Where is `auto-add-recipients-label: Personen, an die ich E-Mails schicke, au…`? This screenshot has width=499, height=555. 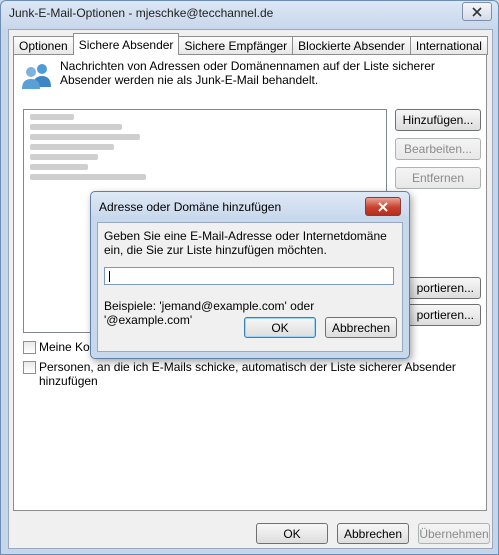
auto-add-recipients-label: Personen, an die ich E-Mails schicke, au… is located at coordinates (247, 374).